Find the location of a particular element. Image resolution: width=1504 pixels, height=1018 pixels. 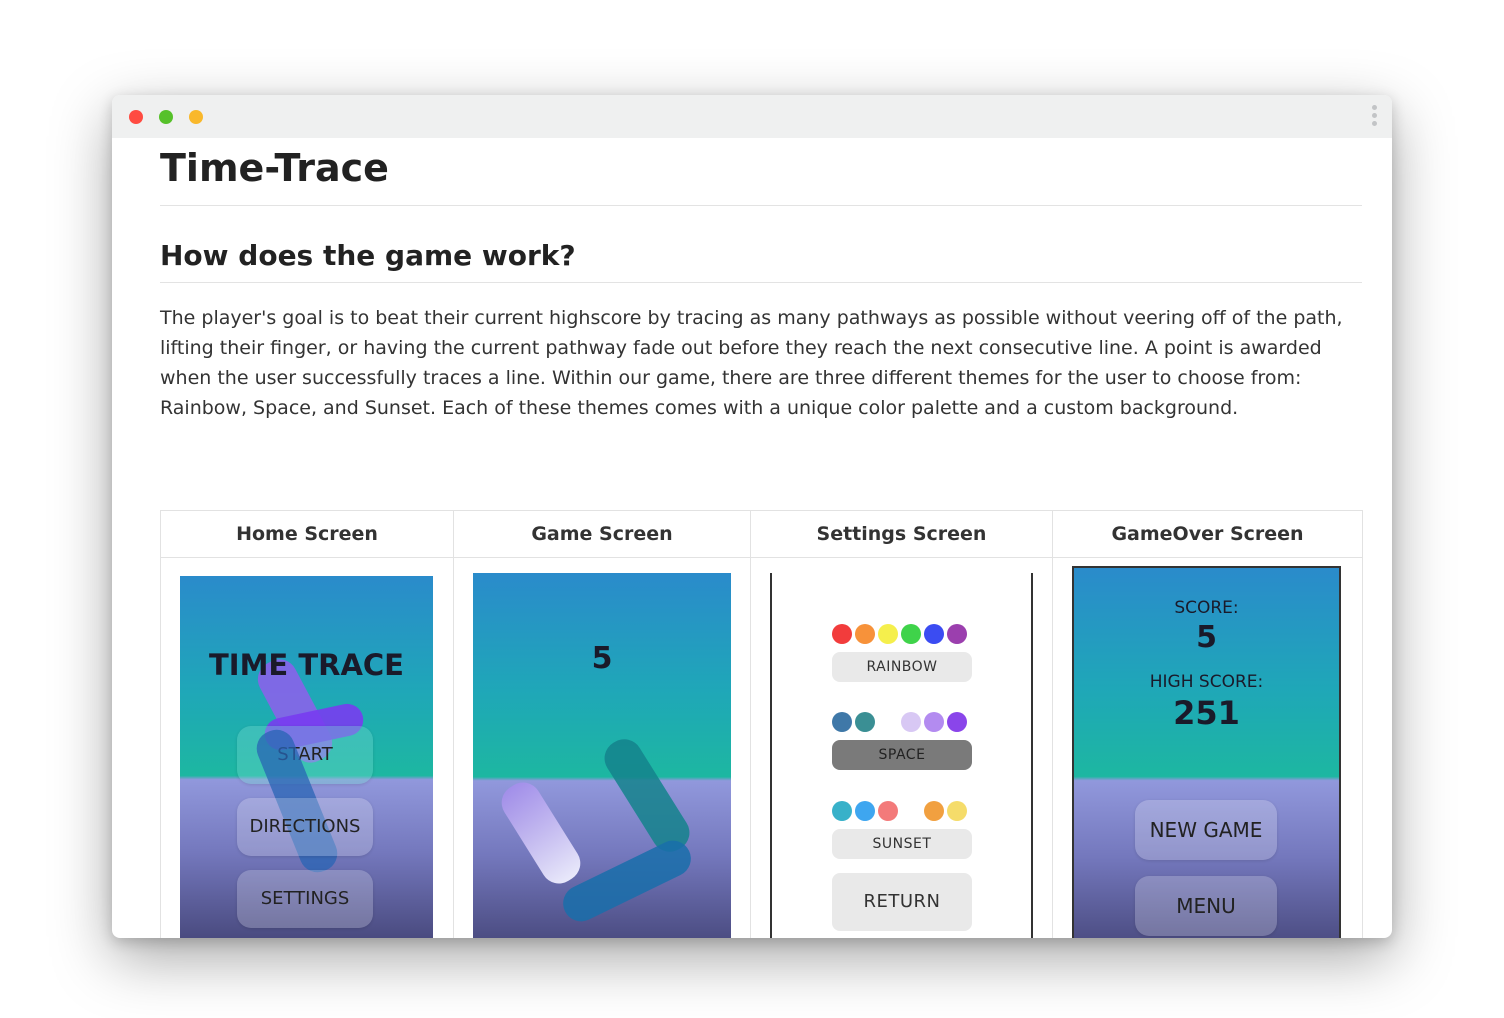

header-home-screen: Home Screen is located at coordinates (307, 534).